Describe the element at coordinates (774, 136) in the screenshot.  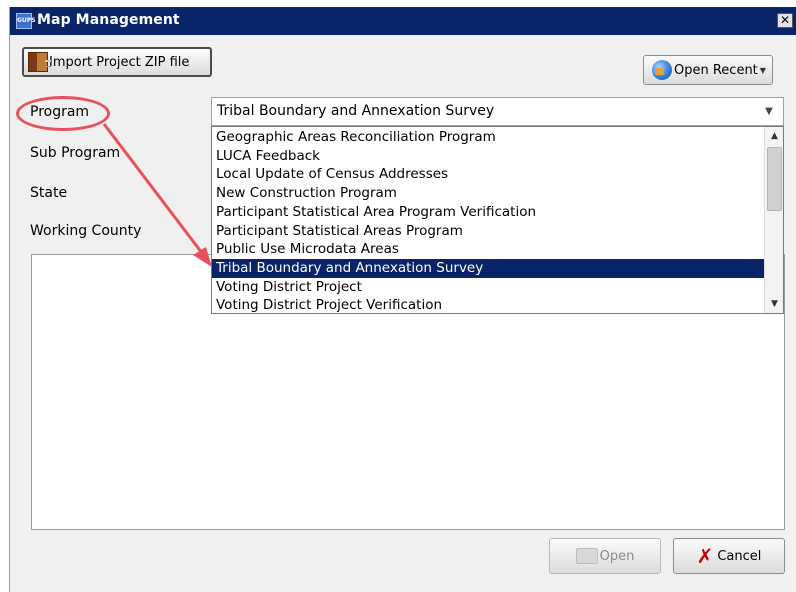
I see `scroll-up-icon: ▲` at that location.